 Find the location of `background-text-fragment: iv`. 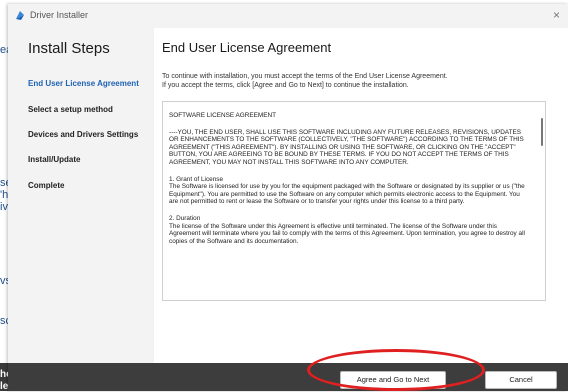

background-text-fragment: iv is located at coordinates (4, 207).